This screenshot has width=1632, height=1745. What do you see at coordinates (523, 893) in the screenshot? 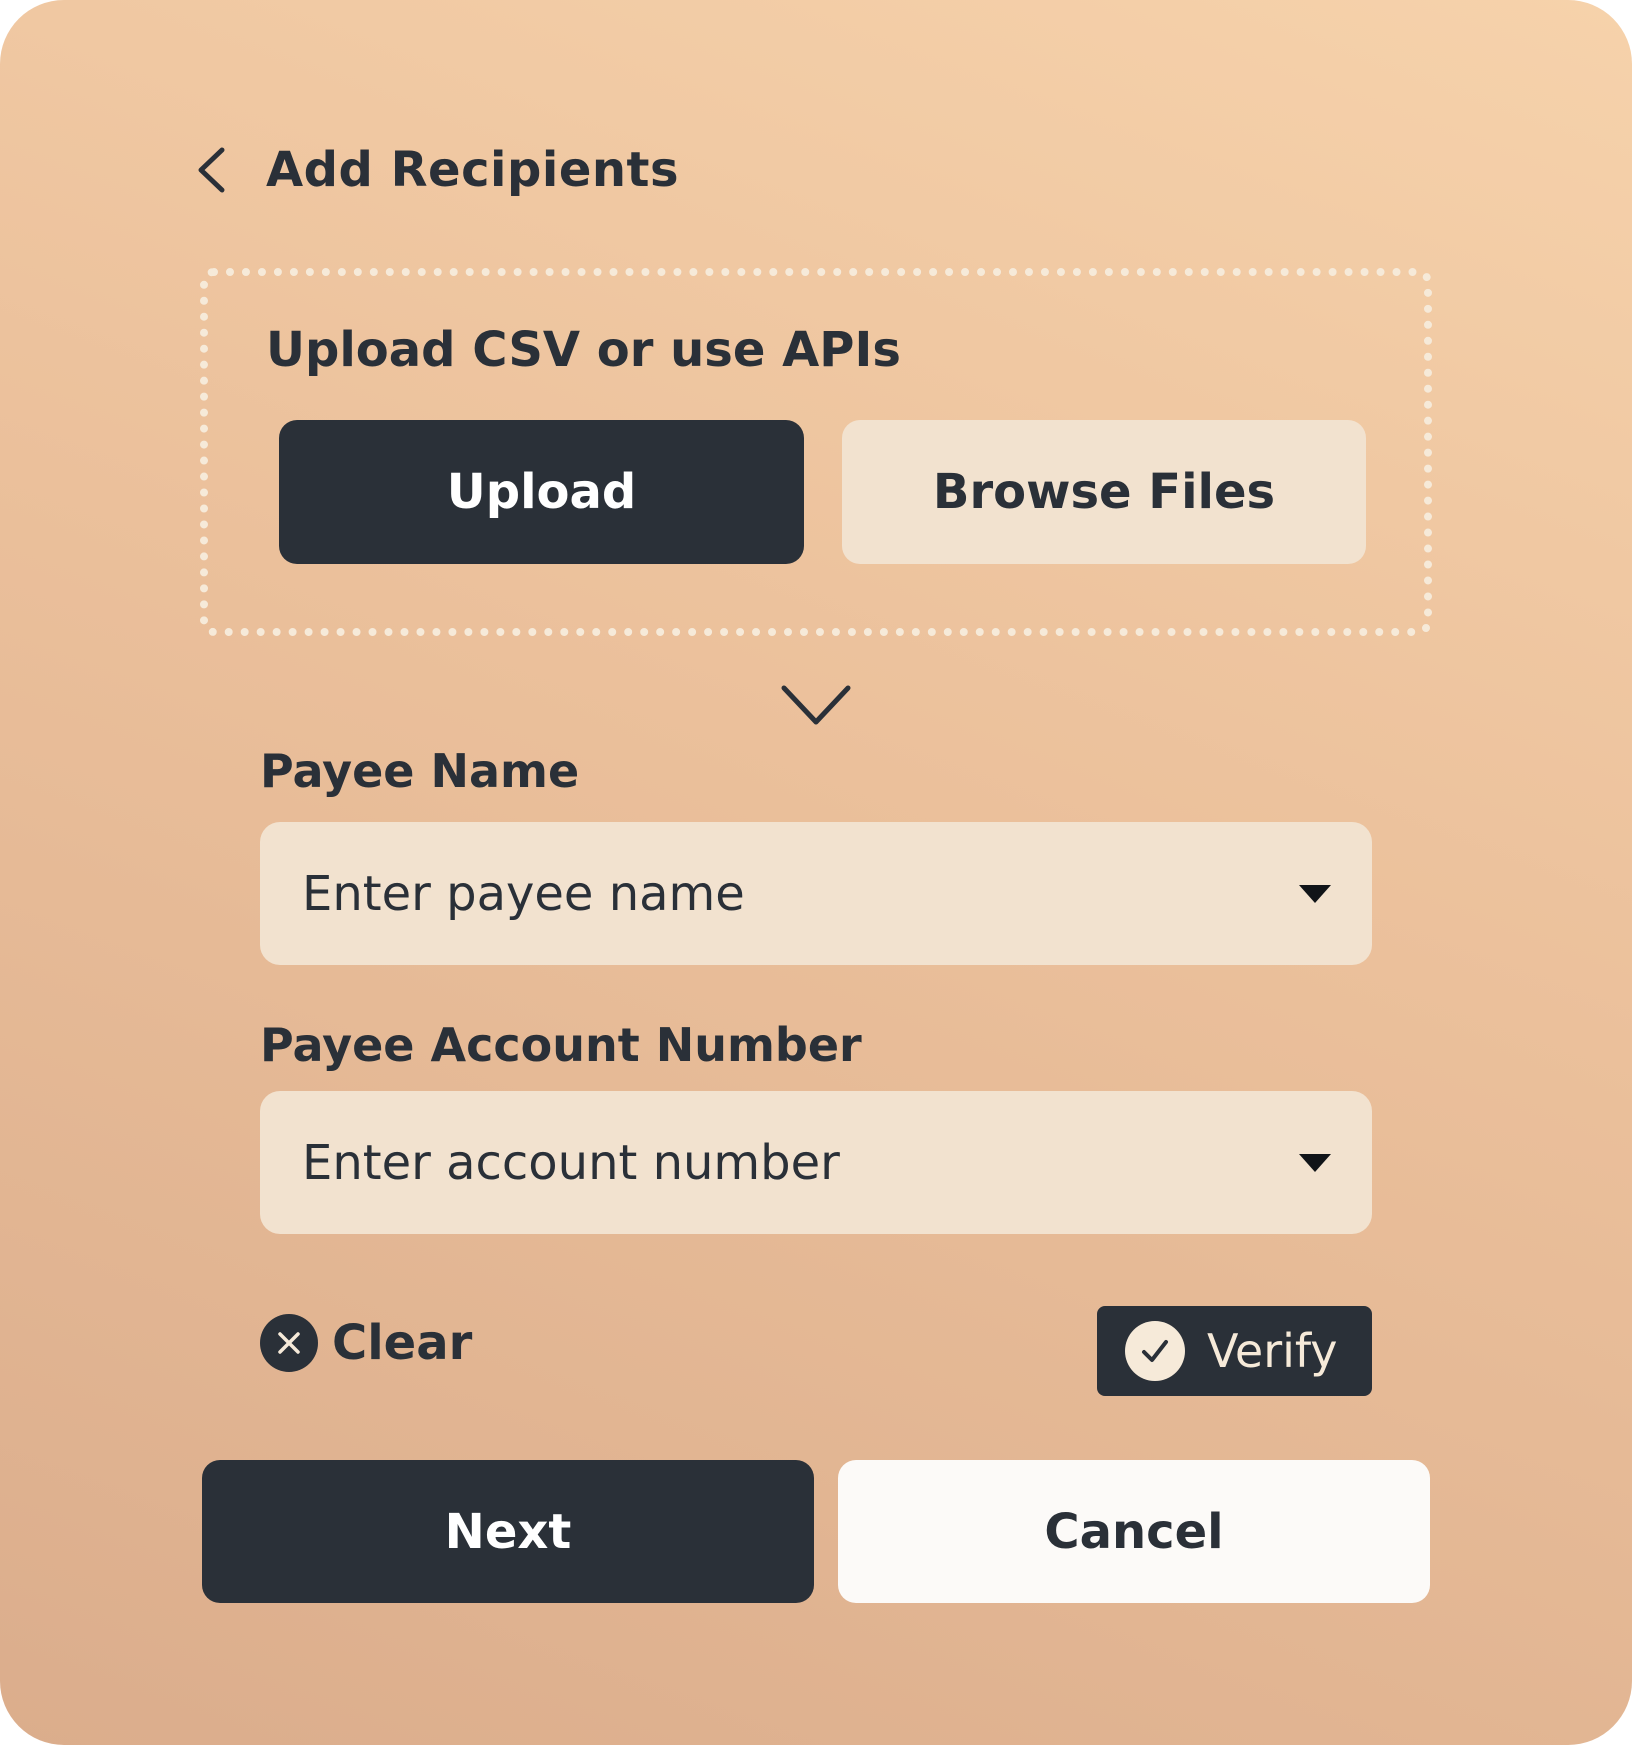
I see `payee-name-placeholder: Enter payee name` at bounding box center [523, 893].